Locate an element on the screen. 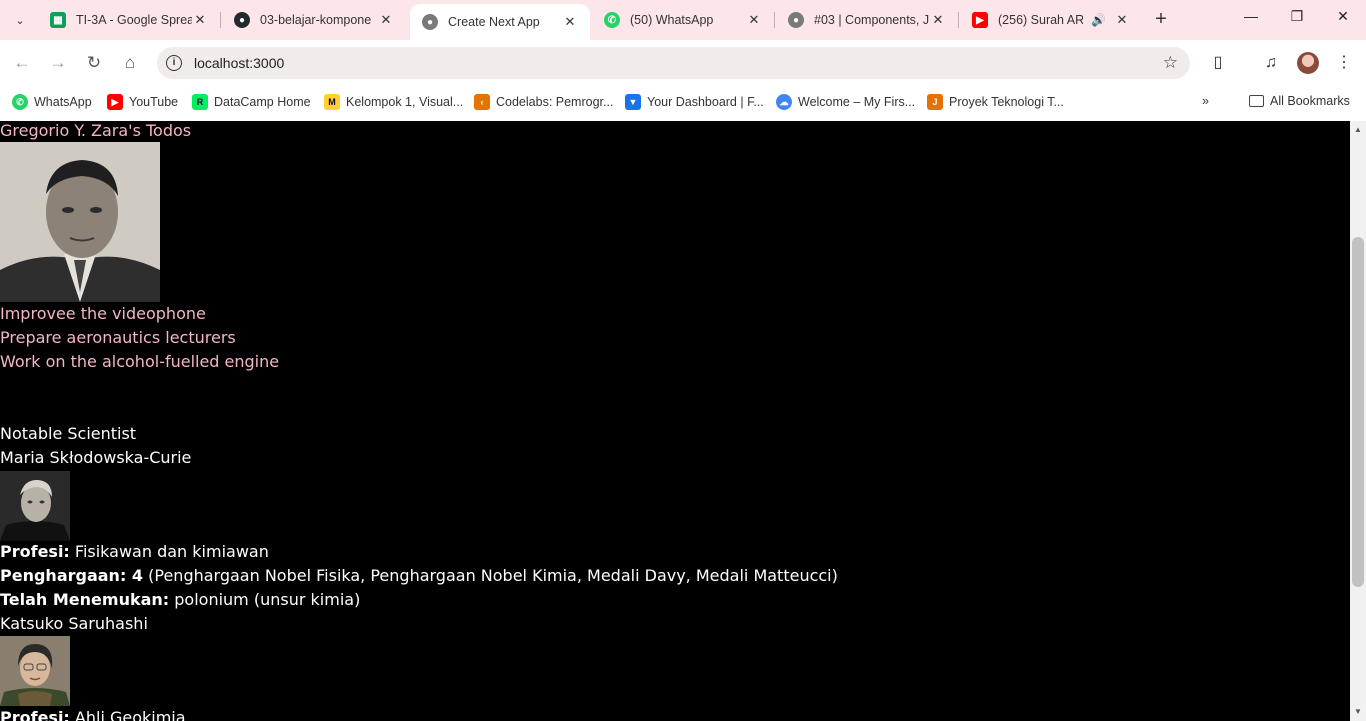  bookmark-datacamp: R DataCamp Home is located at coordinates (251, 102).